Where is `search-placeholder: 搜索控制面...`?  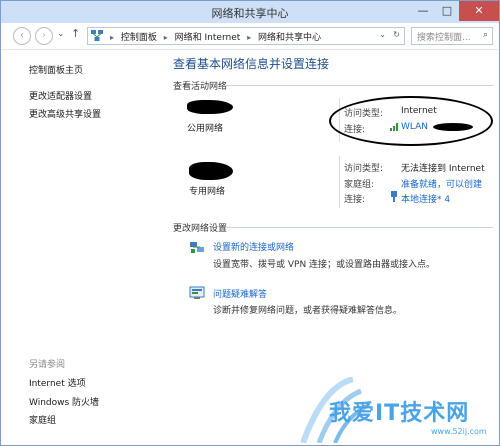
search-placeholder: 搜索控制面... is located at coordinates (444, 38).